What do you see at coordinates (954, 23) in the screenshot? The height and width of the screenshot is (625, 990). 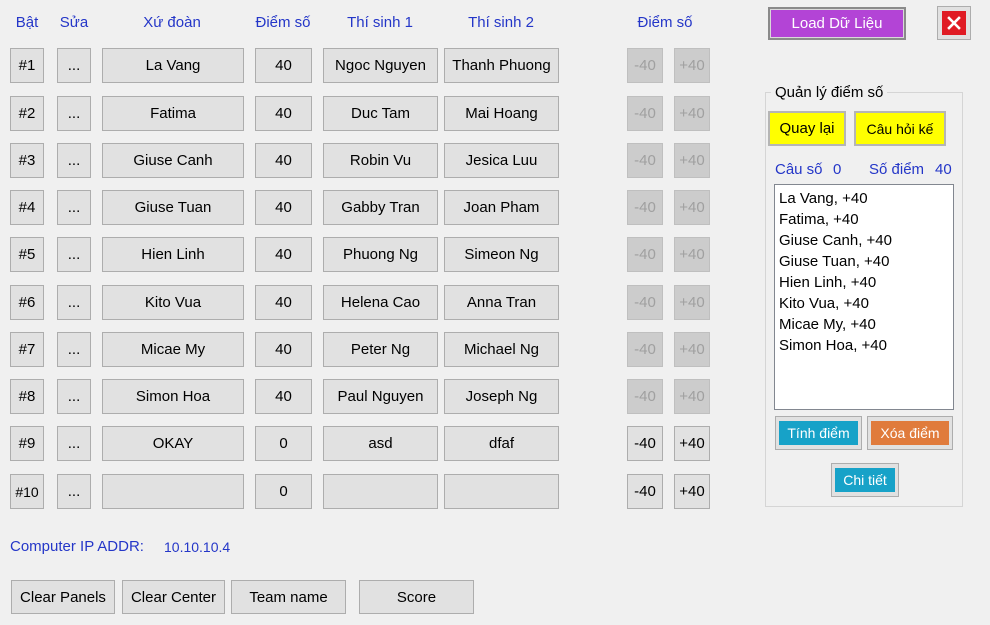 I see `close-button` at bounding box center [954, 23].